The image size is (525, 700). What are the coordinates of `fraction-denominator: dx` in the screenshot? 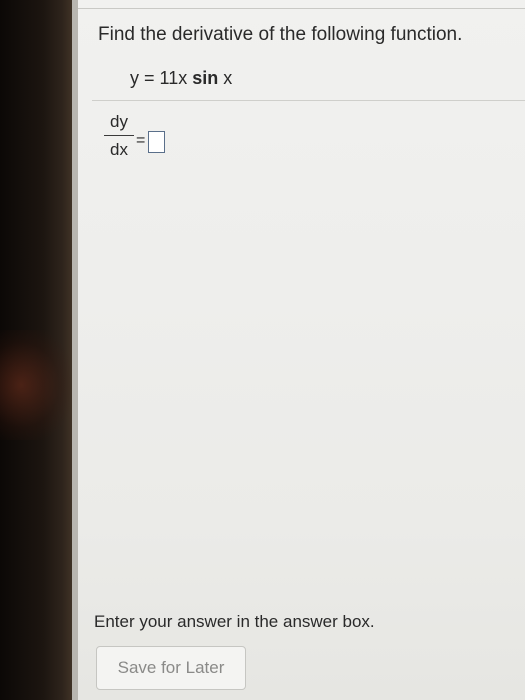 It's located at (119, 149).